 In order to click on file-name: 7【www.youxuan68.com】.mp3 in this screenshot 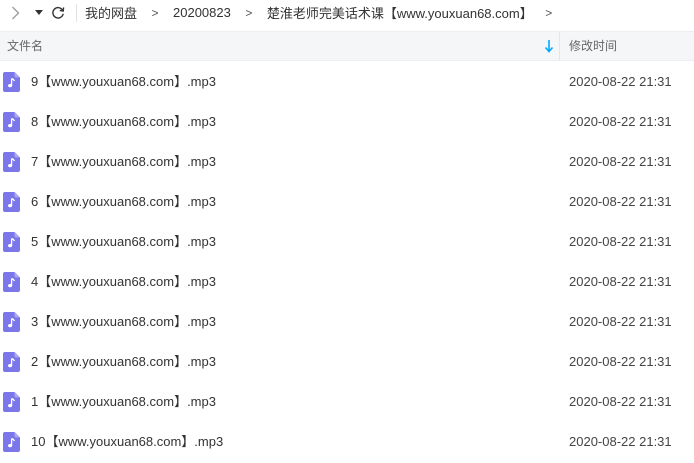, I will do `click(123, 162)`.